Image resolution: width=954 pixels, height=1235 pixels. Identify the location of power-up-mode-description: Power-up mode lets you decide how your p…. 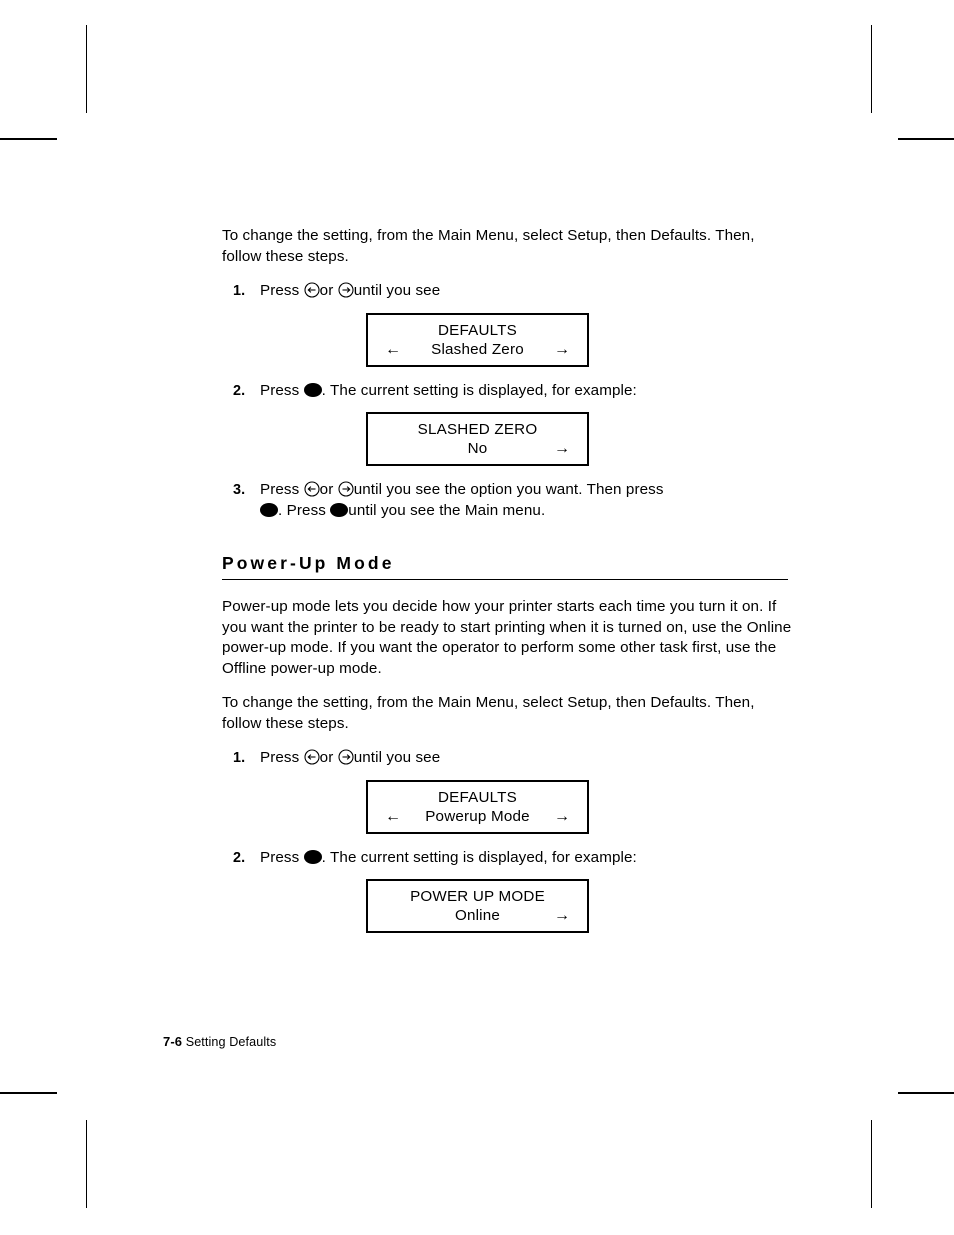
(507, 637).